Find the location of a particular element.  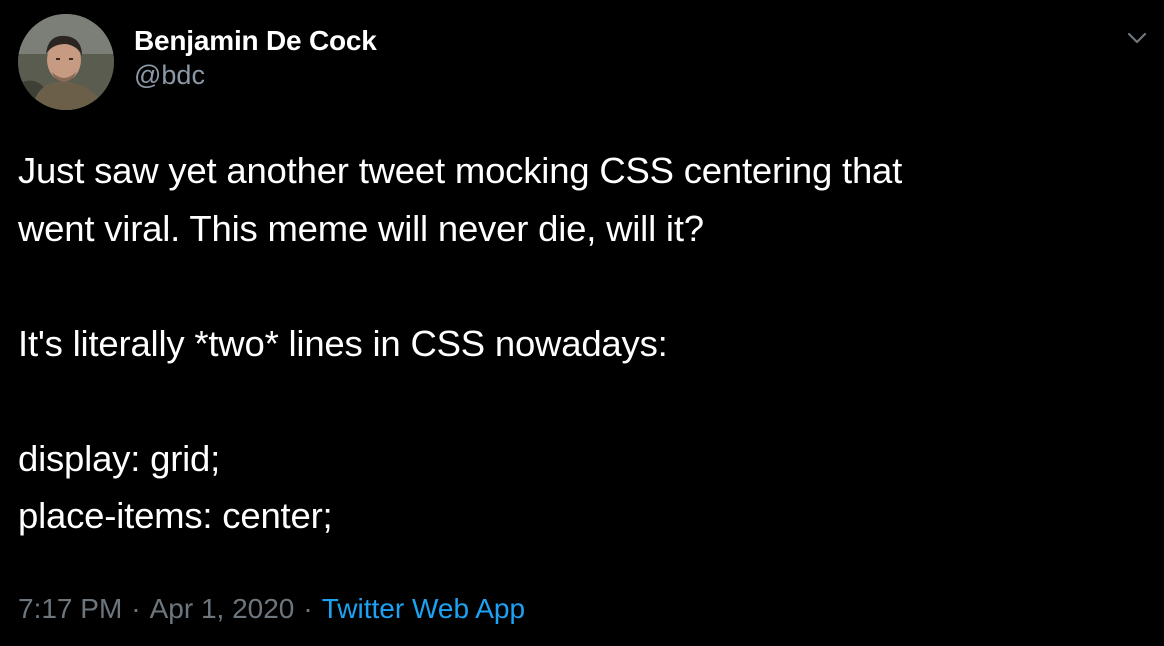

author-handle: @bdc is located at coordinates (255, 75).